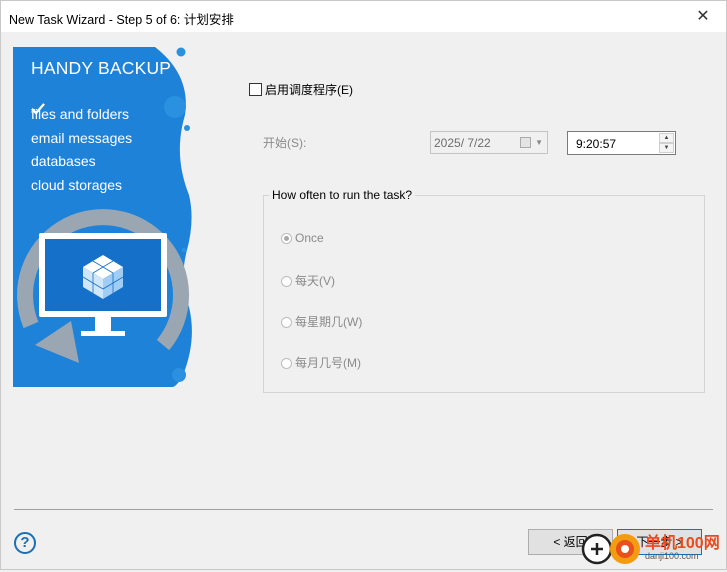  I want to click on frequency-group-label: How often to run the task?, so click(342, 195).